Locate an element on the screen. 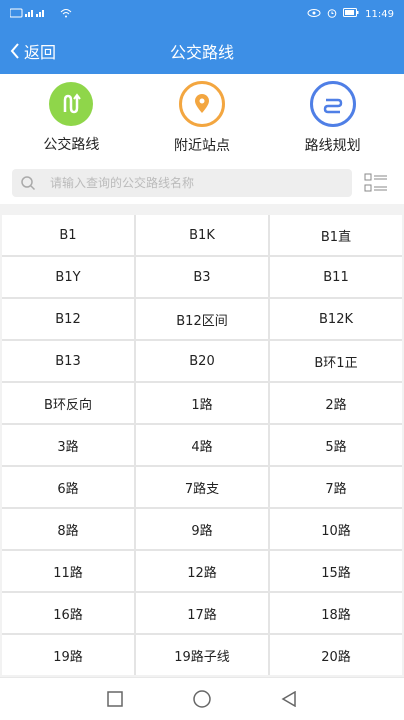 The image size is (404, 720). battery-icon is located at coordinates (351, 14).